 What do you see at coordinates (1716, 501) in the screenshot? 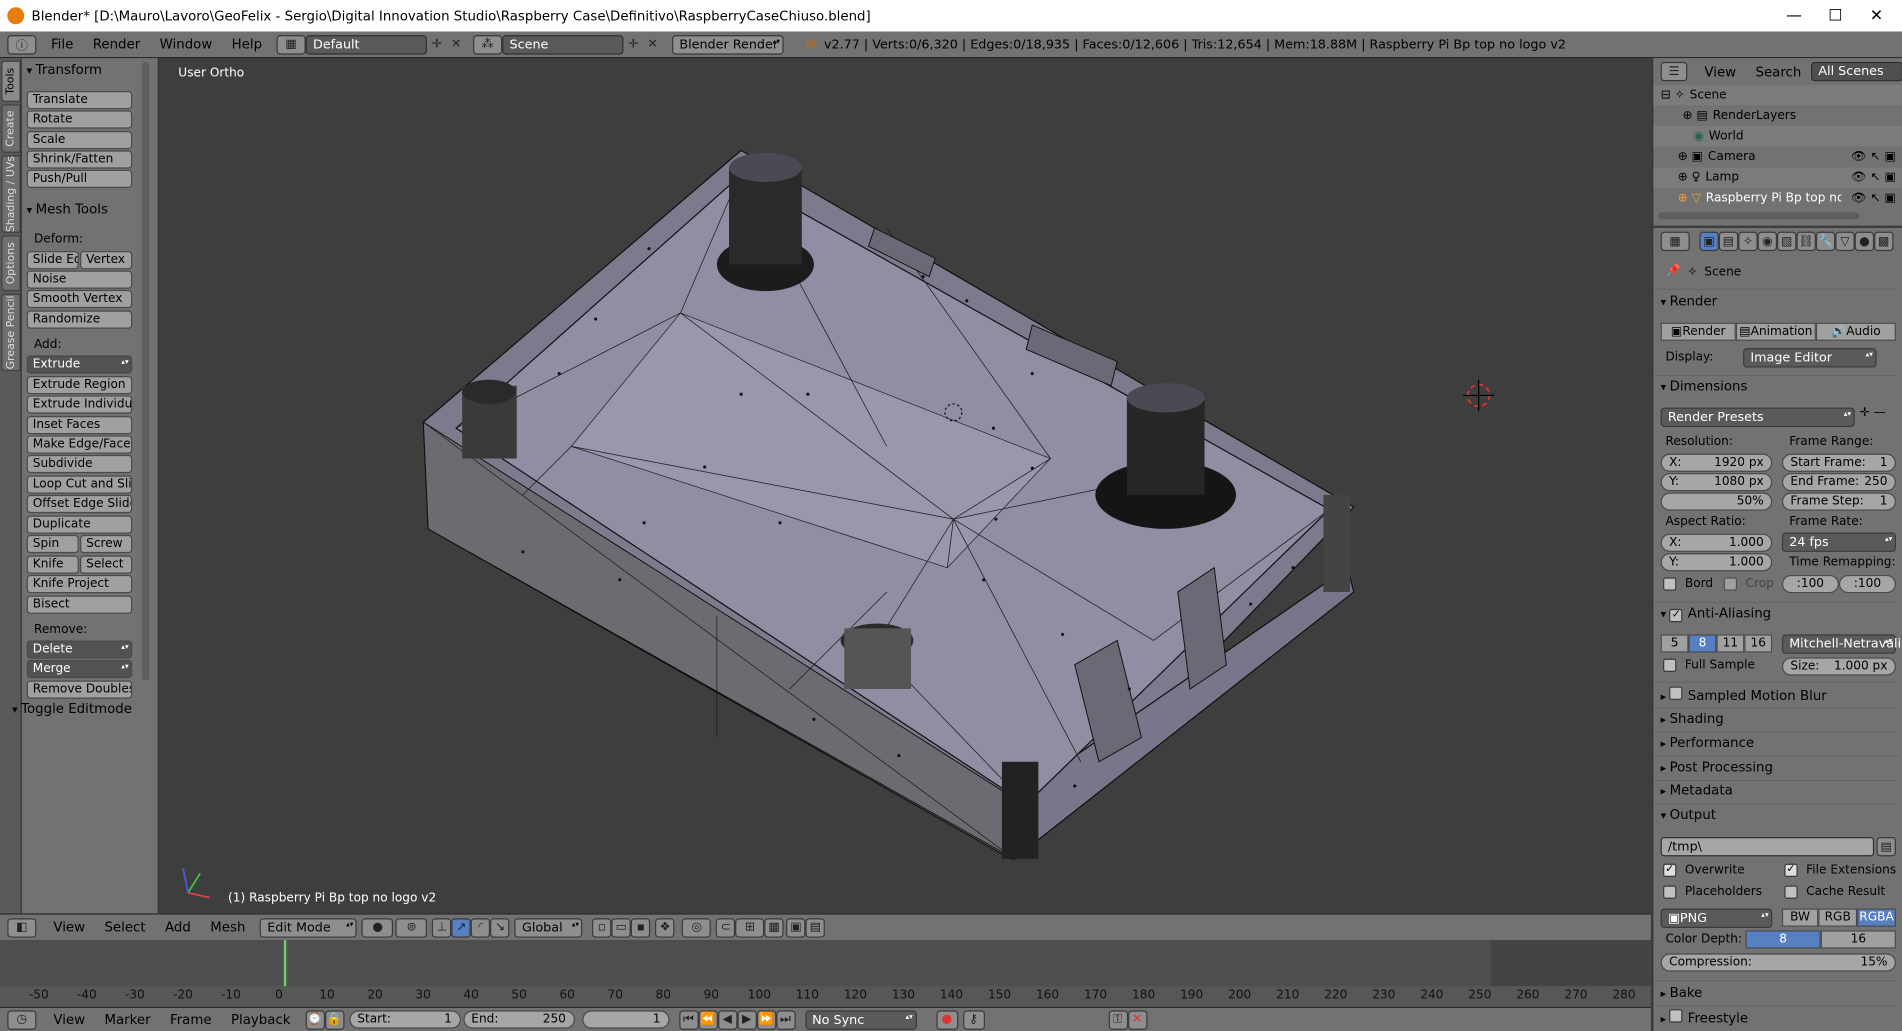
I see `resolution-percentage-field: 50%` at bounding box center [1716, 501].